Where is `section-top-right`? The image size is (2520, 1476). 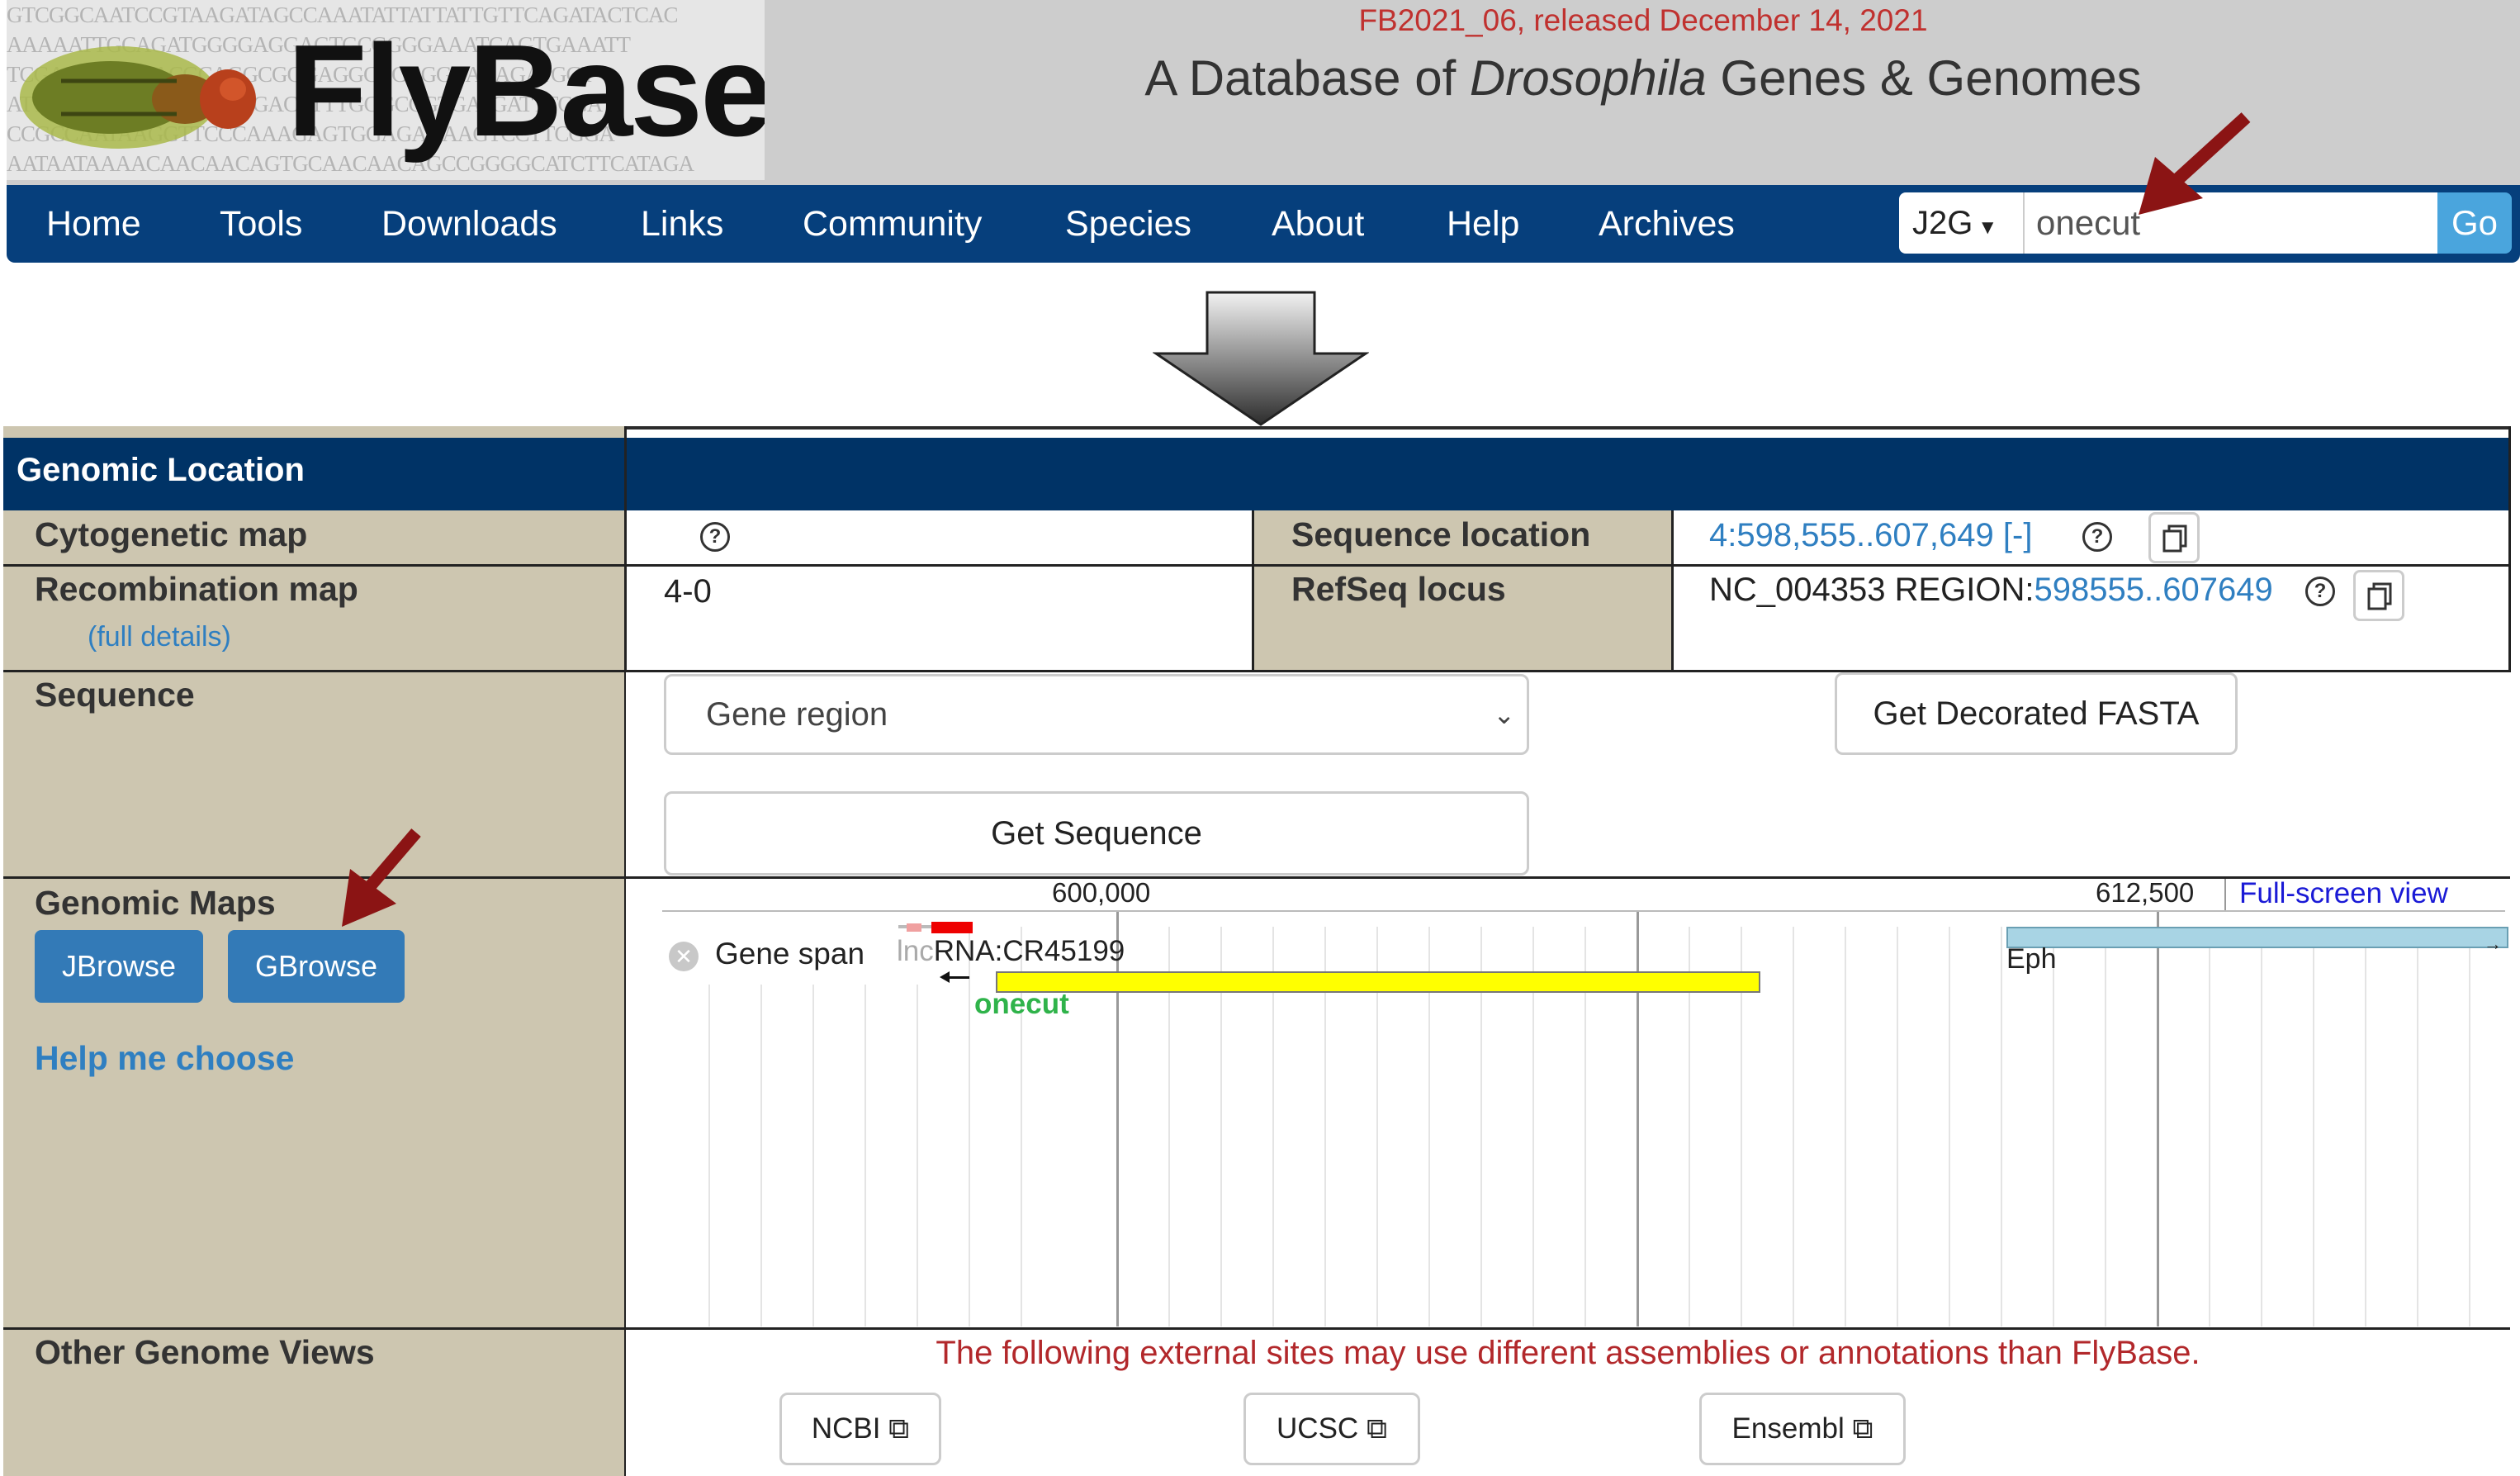
section-top-right is located at coordinates (1567, 432).